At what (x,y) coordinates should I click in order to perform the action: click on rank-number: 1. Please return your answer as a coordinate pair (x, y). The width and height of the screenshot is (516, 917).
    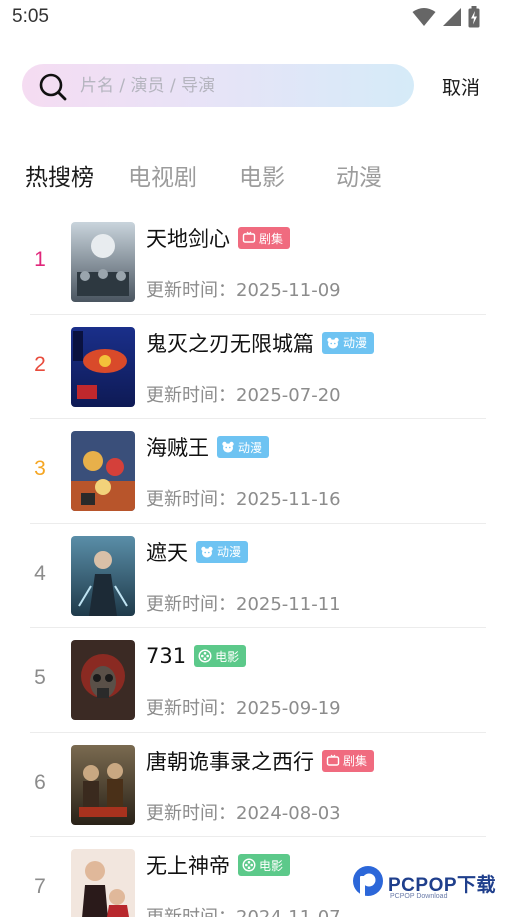
    Looking at the image, I should click on (40, 259).